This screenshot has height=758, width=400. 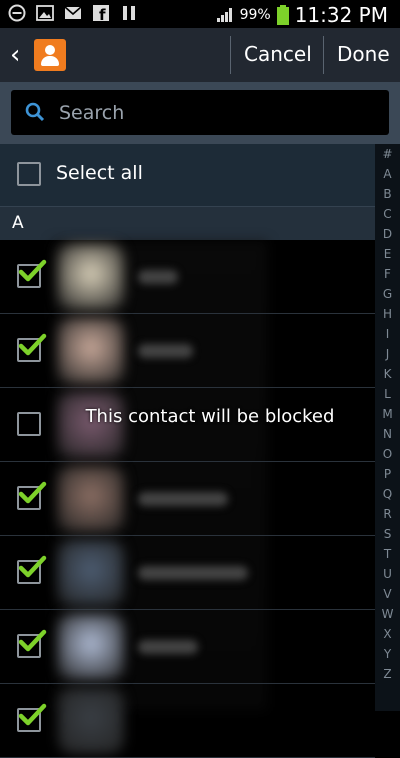 What do you see at coordinates (18, 223) in the screenshot?
I see `section-letter: A` at bounding box center [18, 223].